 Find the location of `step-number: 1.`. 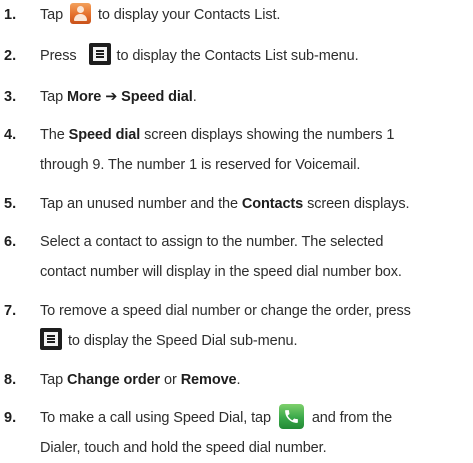

step-number: 1. is located at coordinates (10, 15).